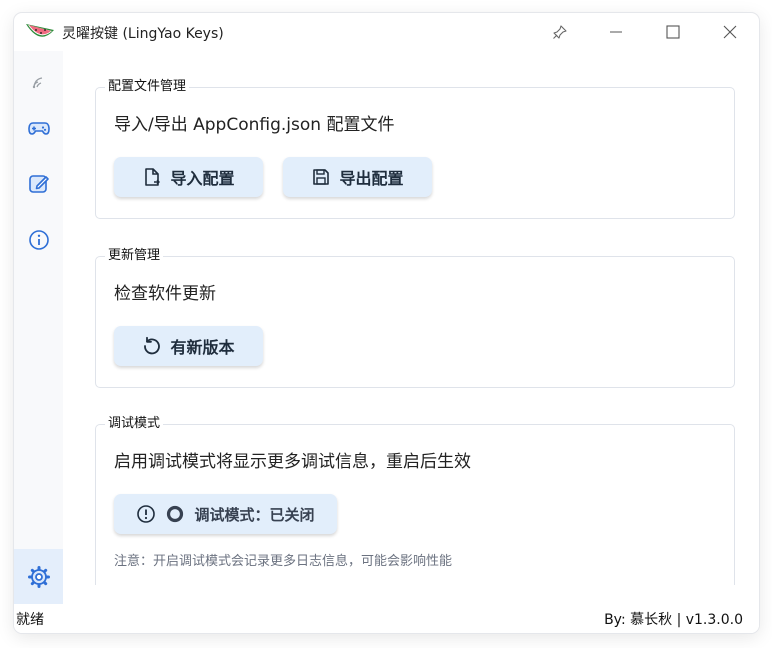 This screenshot has height=648, width=772. Describe the element at coordinates (40, 30) in the screenshot. I see `watermelon-logo-icon` at that location.